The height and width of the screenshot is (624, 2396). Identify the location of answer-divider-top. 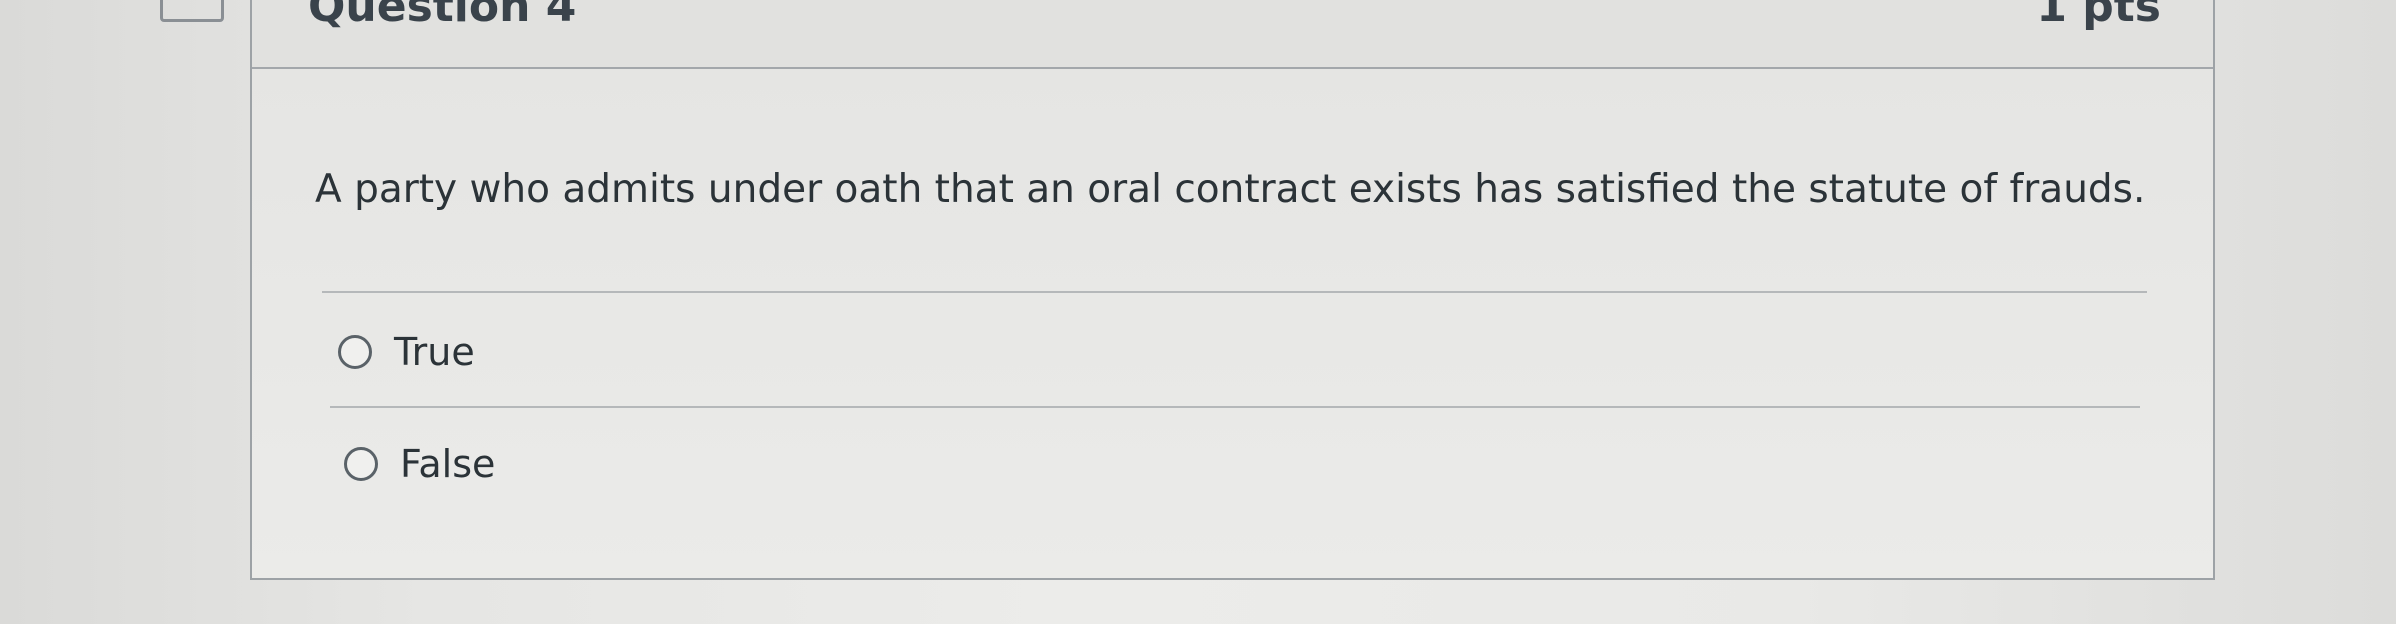
(1234, 292).